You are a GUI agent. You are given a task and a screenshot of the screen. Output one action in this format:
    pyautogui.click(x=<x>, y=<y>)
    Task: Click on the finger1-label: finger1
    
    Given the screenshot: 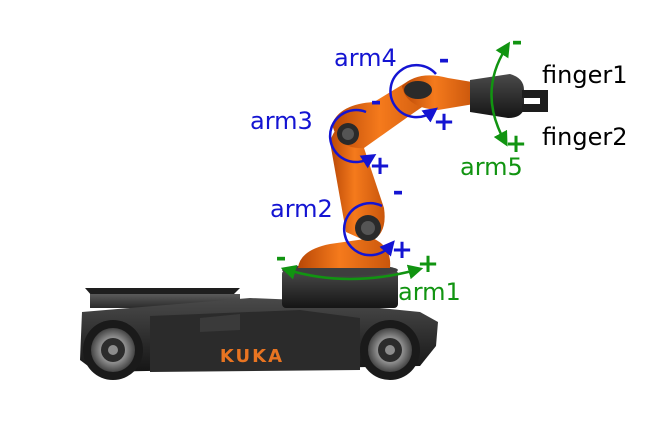 What is the action you would take?
    pyautogui.click(x=584, y=75)
    